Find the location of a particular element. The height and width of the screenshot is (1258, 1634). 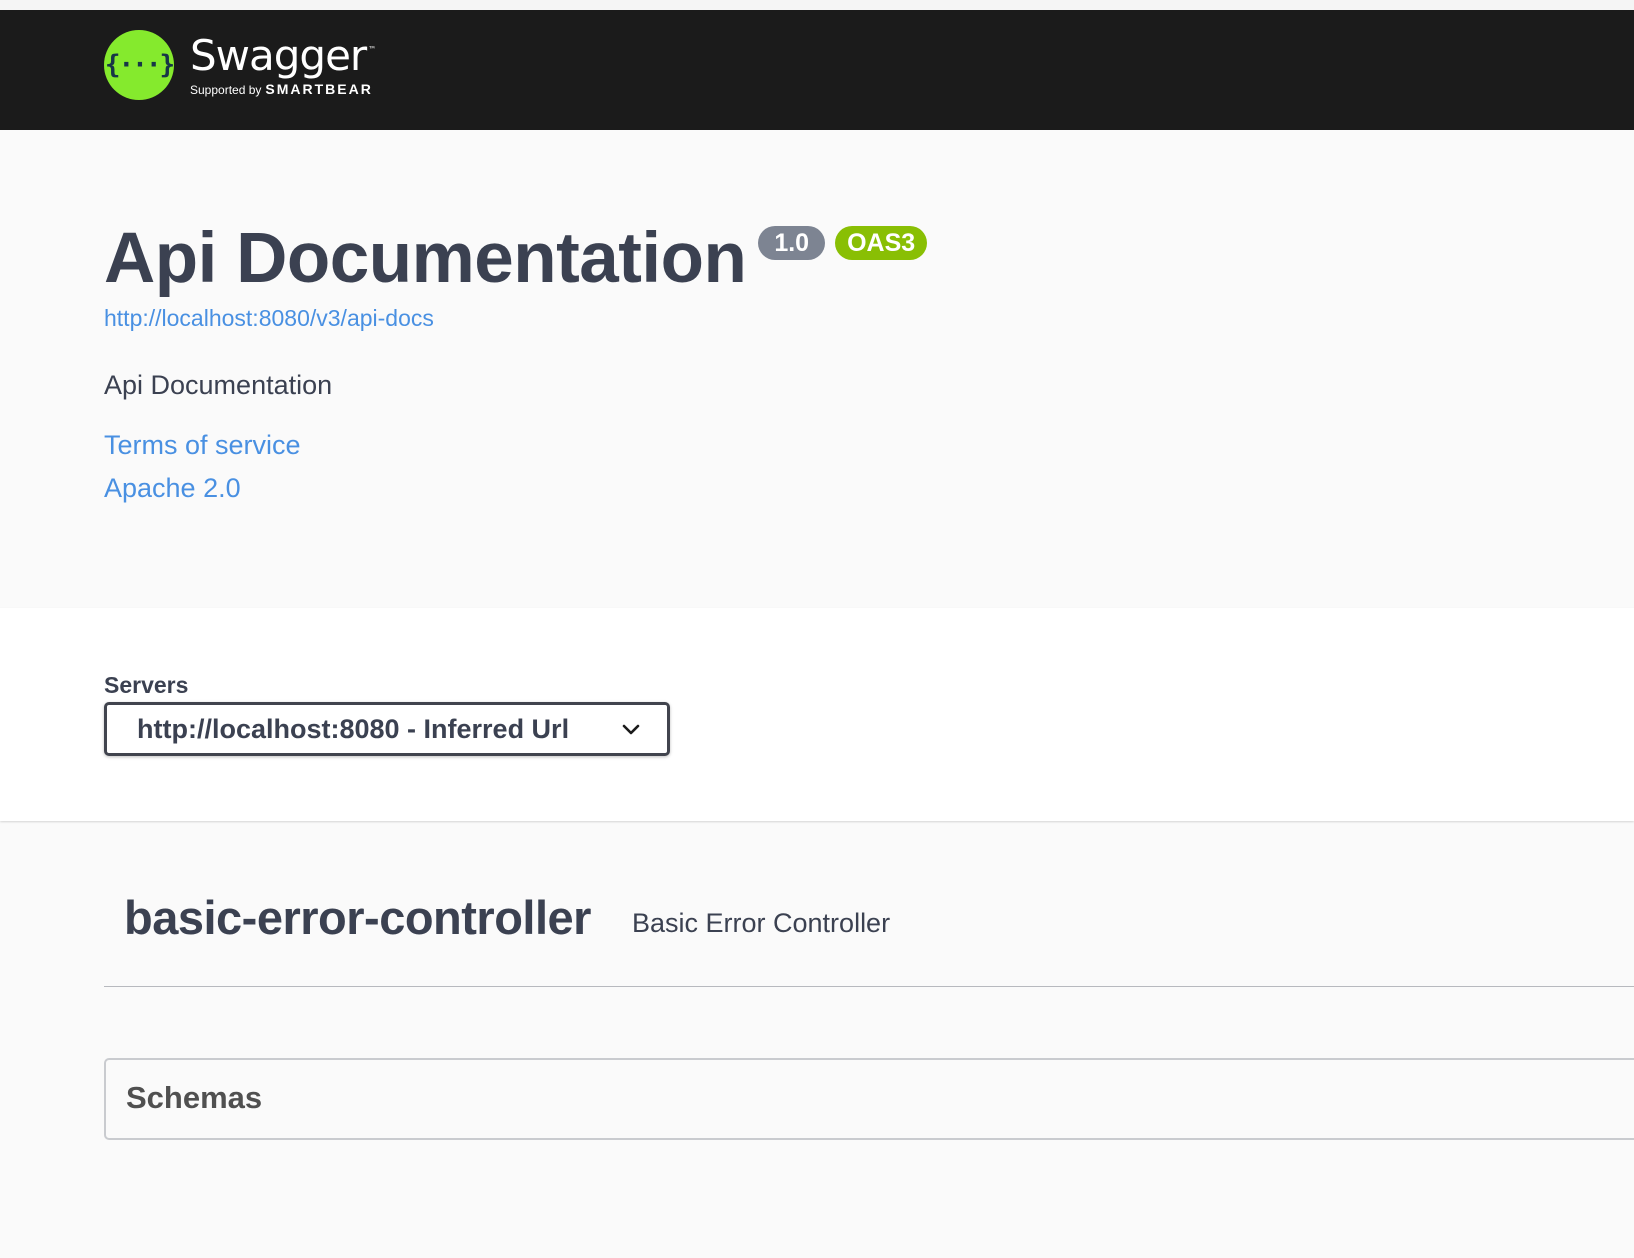

smartbear-brand: SMARTBEAR is located at coordinates (319, 89).